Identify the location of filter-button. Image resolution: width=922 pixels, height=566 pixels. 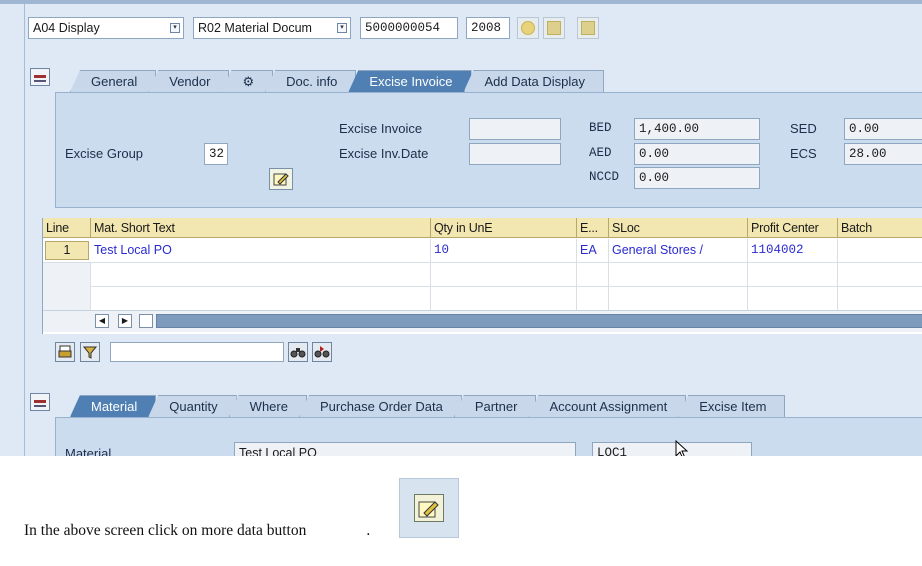
(90, 352).